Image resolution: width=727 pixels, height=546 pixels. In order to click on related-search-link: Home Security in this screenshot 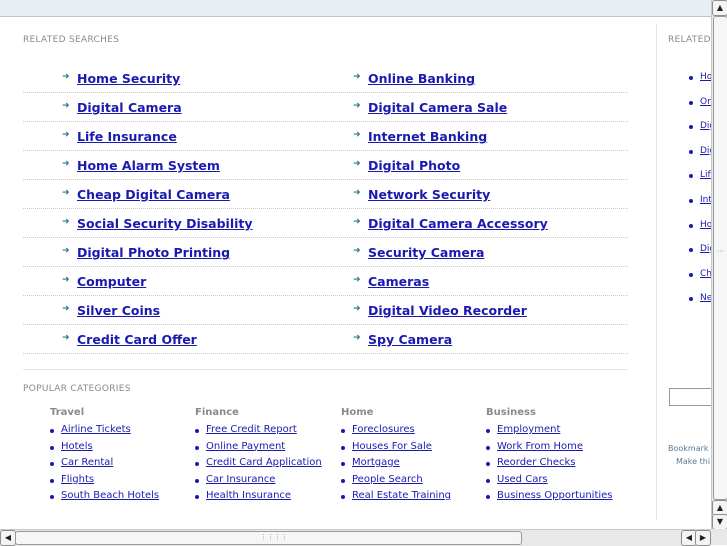, I will do `click(128, 78)`.